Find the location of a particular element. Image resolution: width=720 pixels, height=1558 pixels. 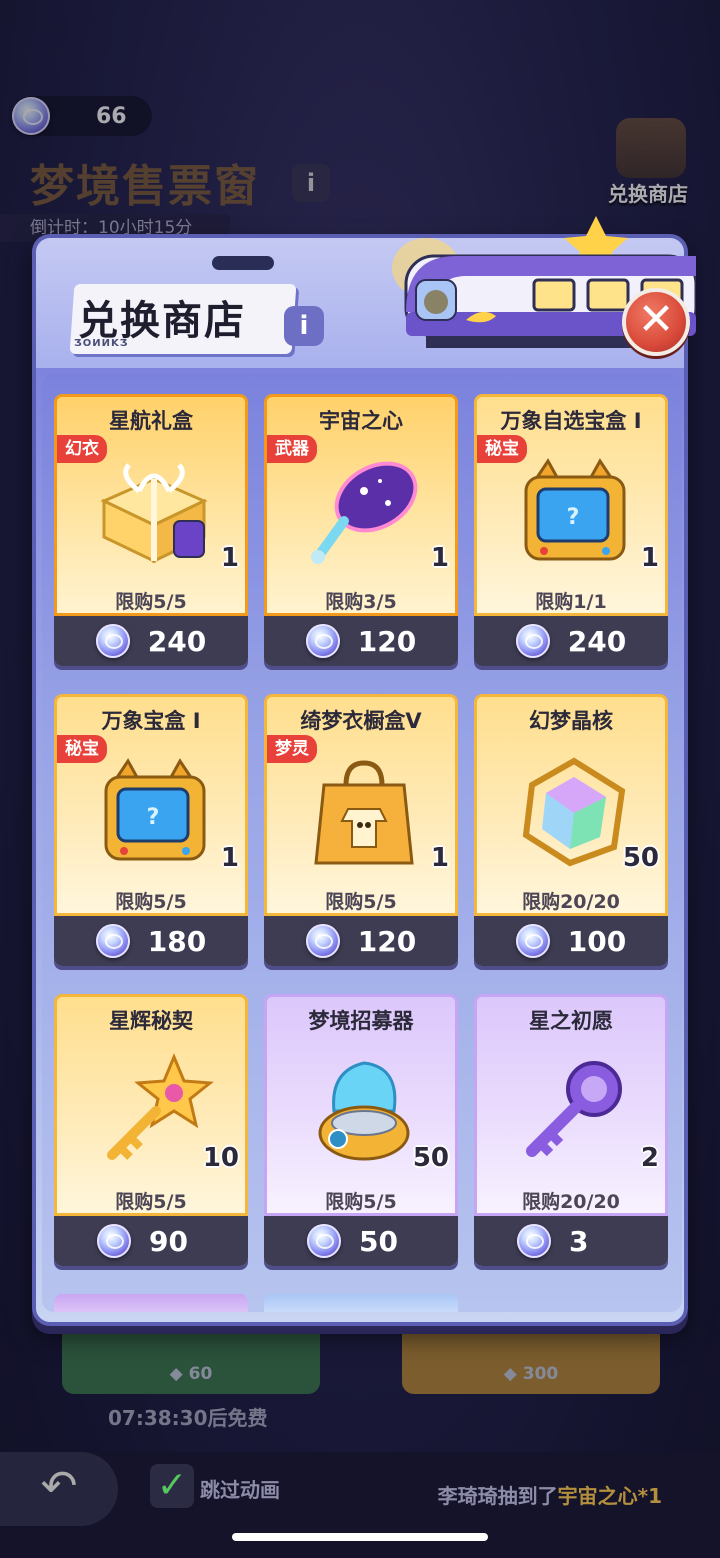

shopping-bag-icon is located at coordinates (364, 812).